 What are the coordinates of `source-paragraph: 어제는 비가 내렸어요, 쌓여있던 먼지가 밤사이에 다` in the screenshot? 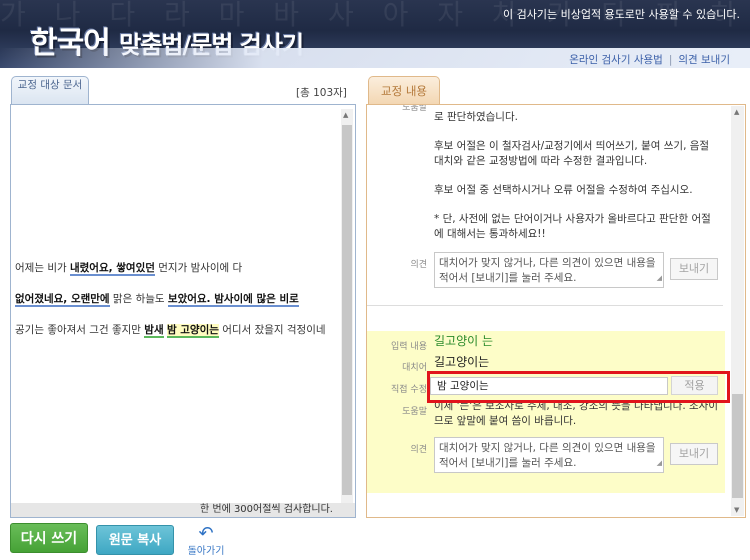 It's located at (177, 268).